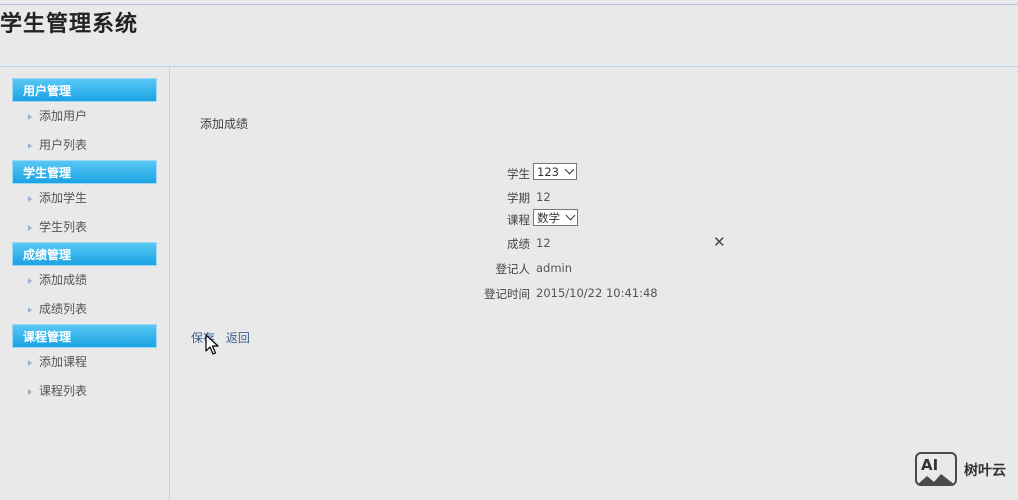  I want to click on term-value: 12, so click(543, 197).